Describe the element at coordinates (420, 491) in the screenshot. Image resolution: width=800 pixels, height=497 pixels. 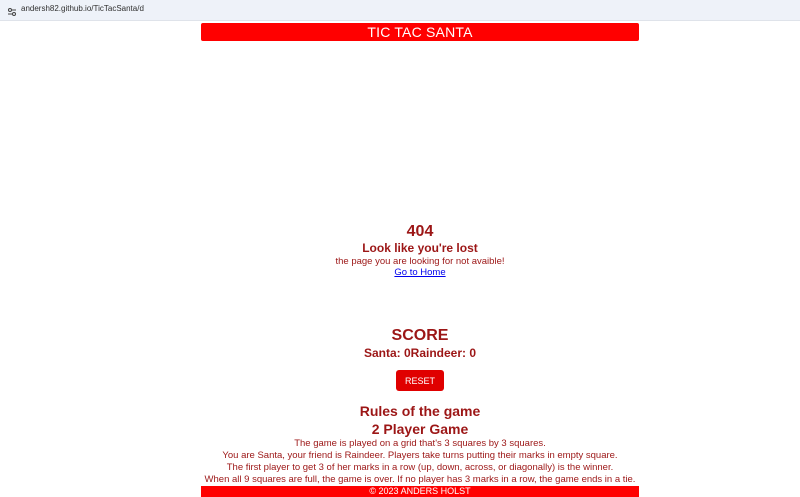
I see `page-footer: © 2023 ANDERS HOLST` at that location.